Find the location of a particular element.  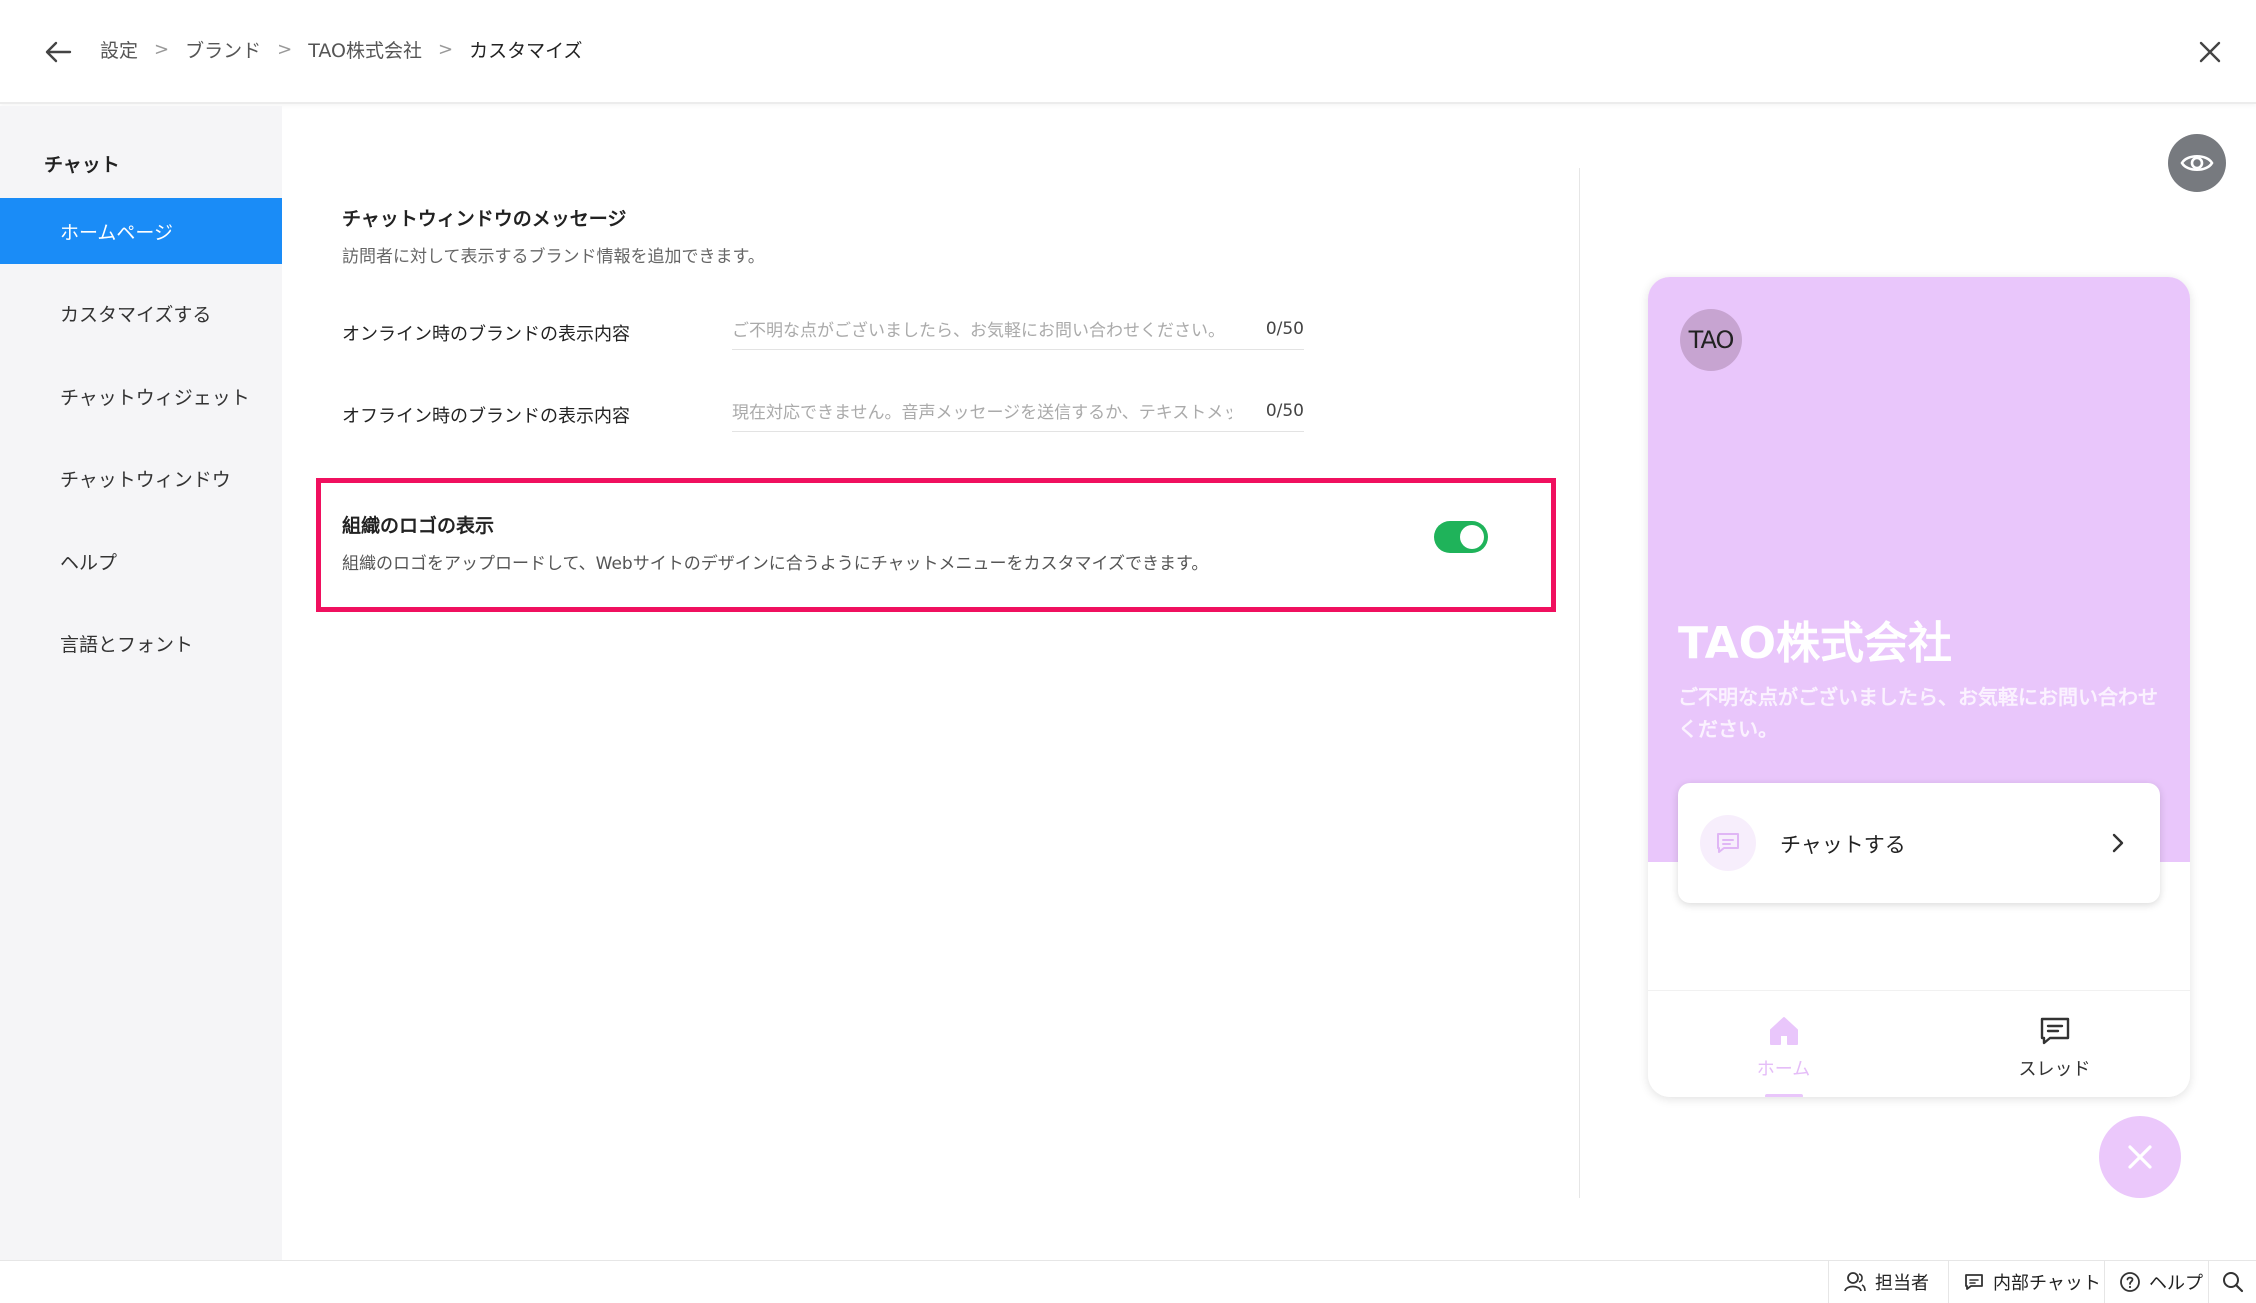

sidebar-item-chat-widget: チャットウィジェット is located at coordinates (141, 396).